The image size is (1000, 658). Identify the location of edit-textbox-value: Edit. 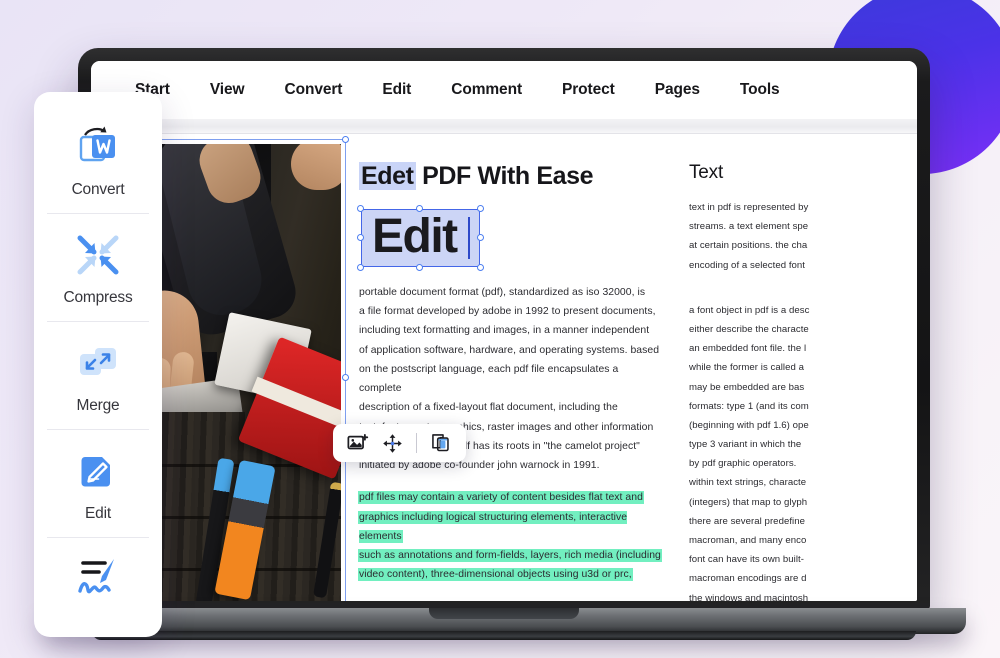
(415, 236).